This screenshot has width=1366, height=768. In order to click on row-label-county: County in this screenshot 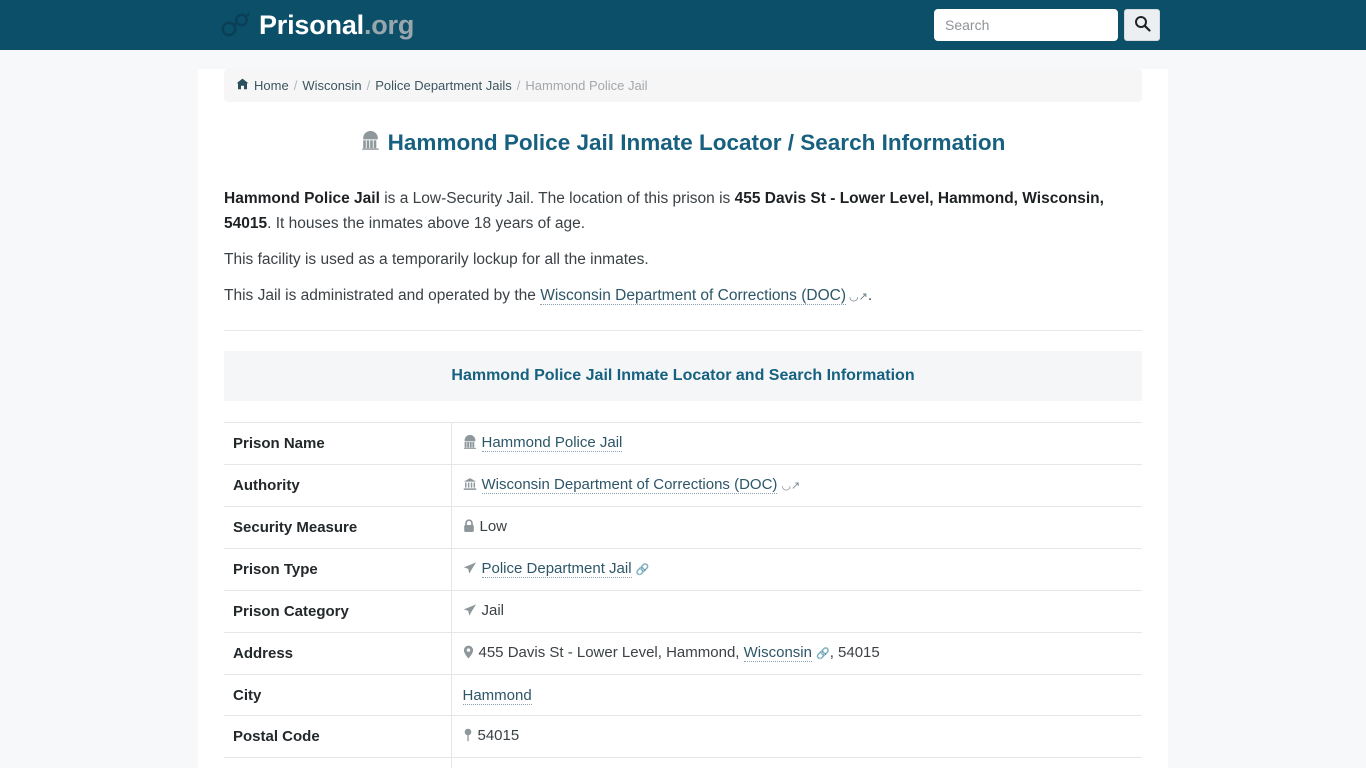, I will do `click(338, 762)`.